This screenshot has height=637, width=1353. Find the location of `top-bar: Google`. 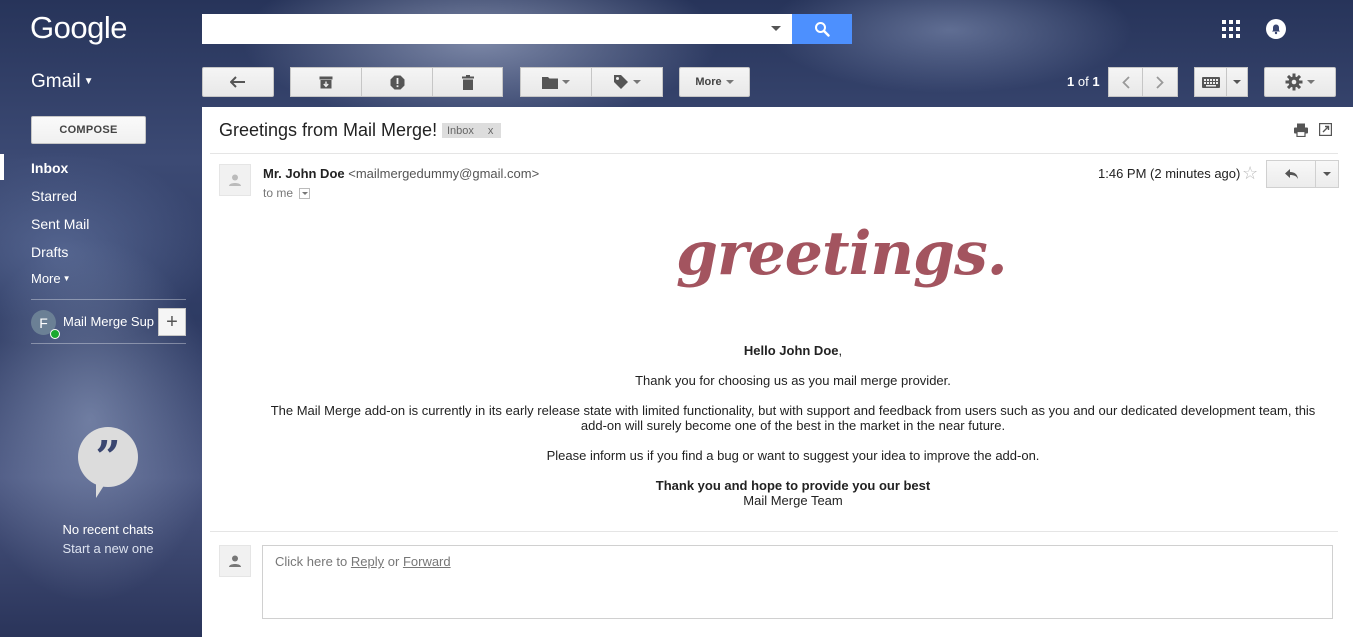

top-bar: Google is located at coordinates (676, 29).